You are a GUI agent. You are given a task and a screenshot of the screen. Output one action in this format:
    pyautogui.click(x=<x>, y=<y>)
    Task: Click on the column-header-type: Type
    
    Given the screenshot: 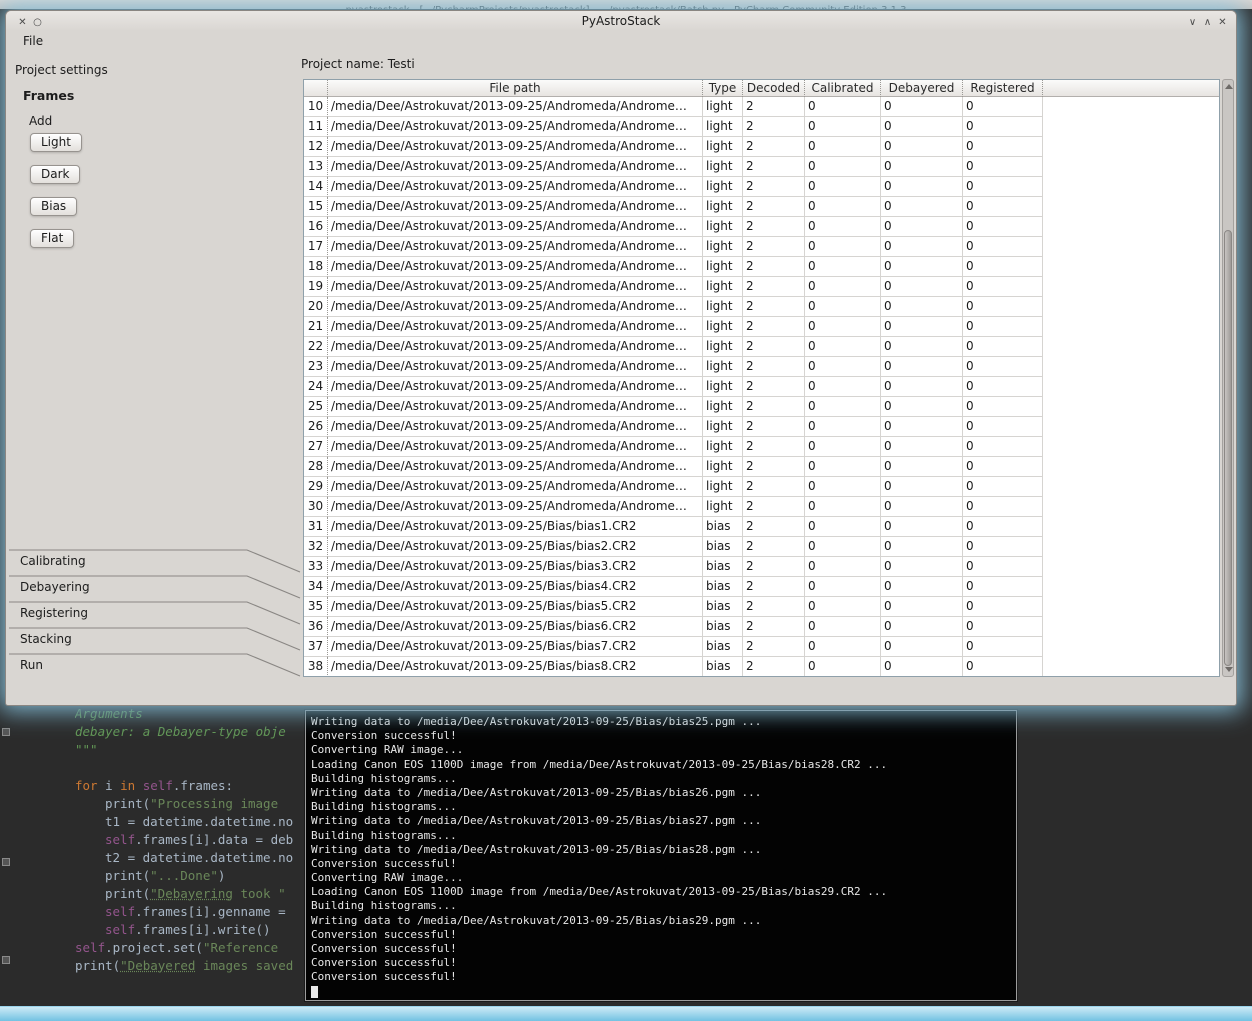 What is the action you would take?
    pyautogui.click(x=723, y=88)
    